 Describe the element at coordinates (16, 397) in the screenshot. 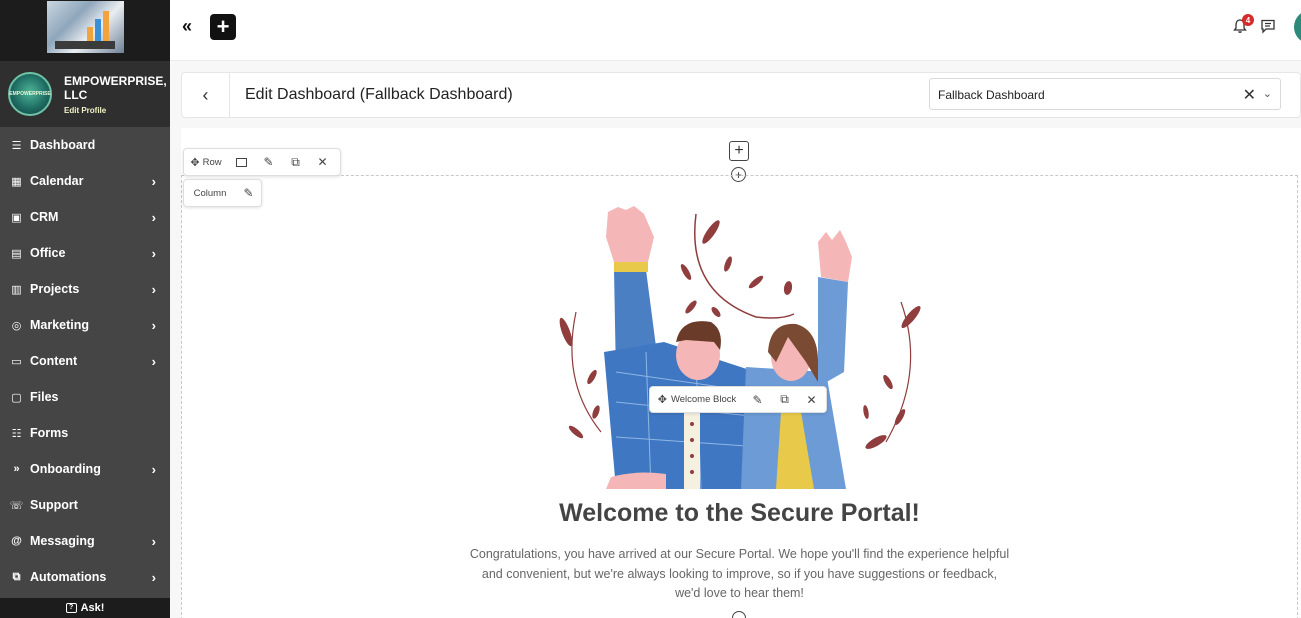

I see `folder-icon: ▢` at that location.